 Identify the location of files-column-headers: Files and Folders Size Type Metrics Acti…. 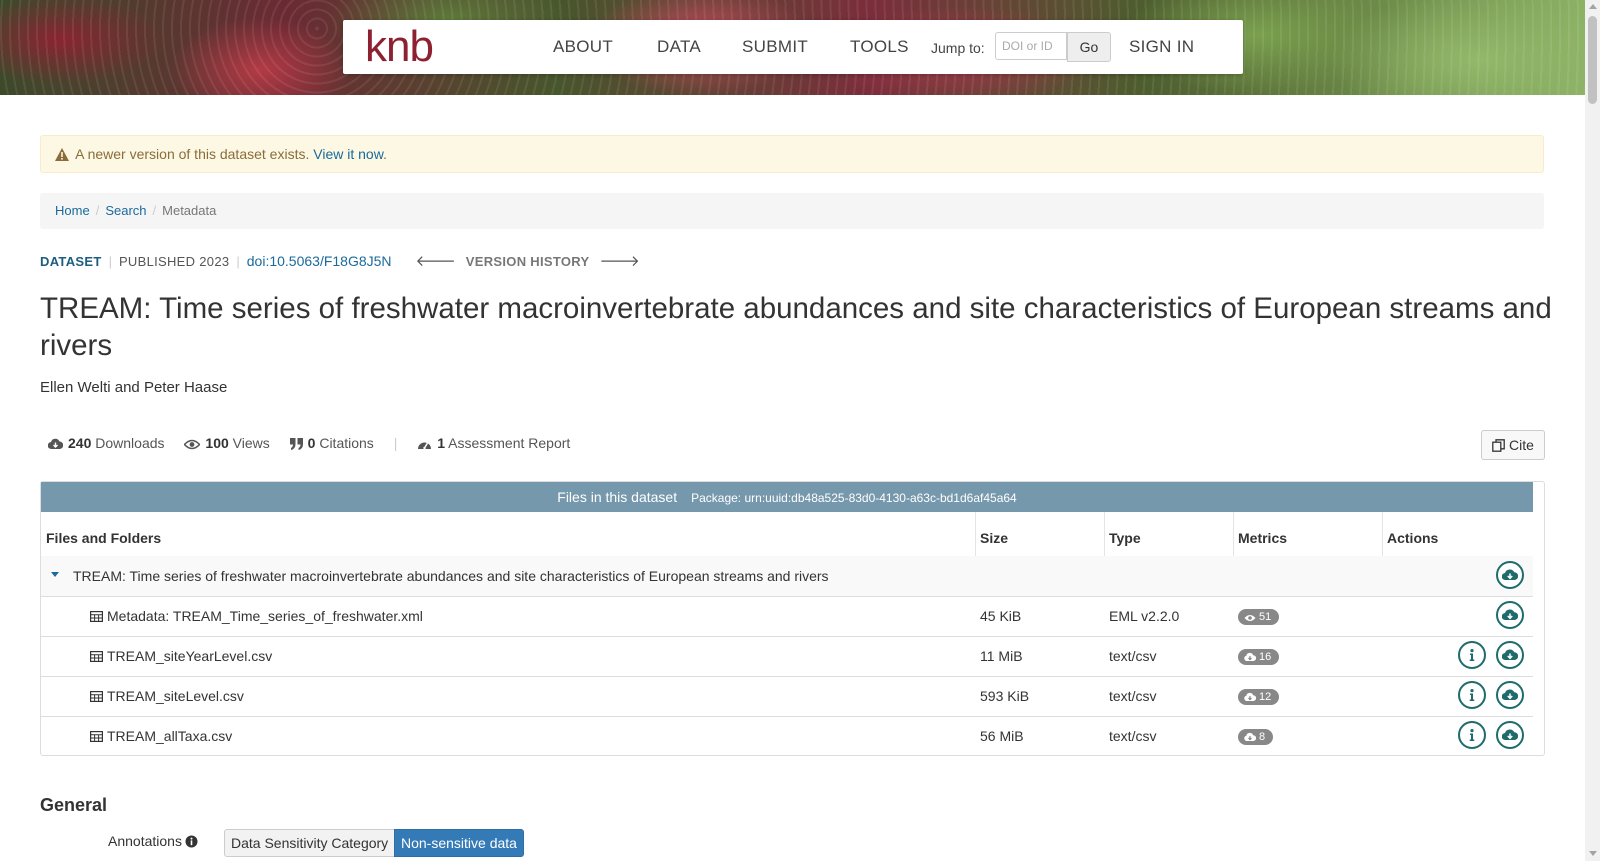
(787, 535).